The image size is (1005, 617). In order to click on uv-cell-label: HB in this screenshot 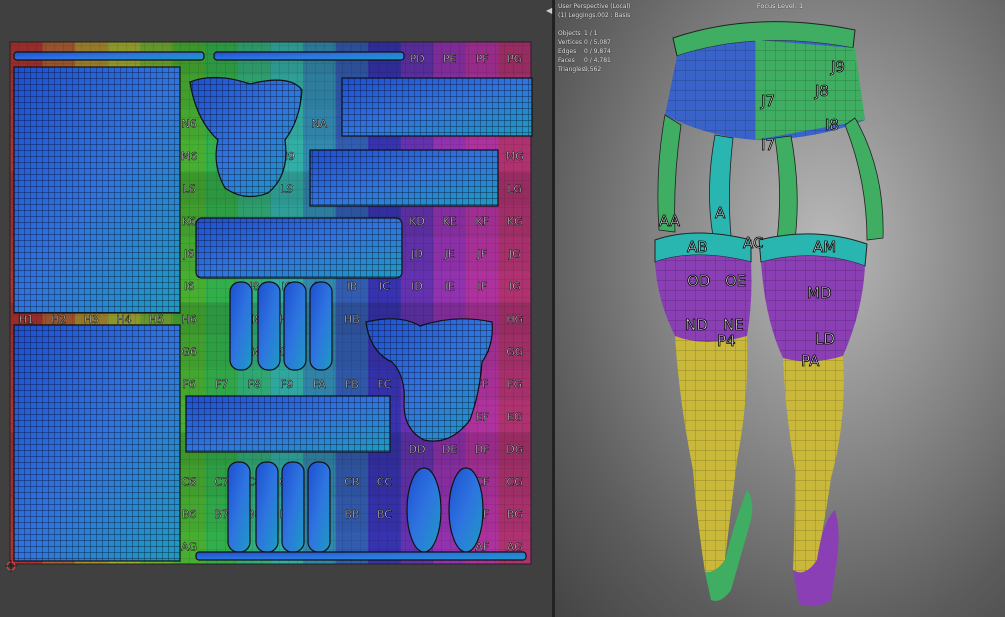, I will do `click(352, 319)`.